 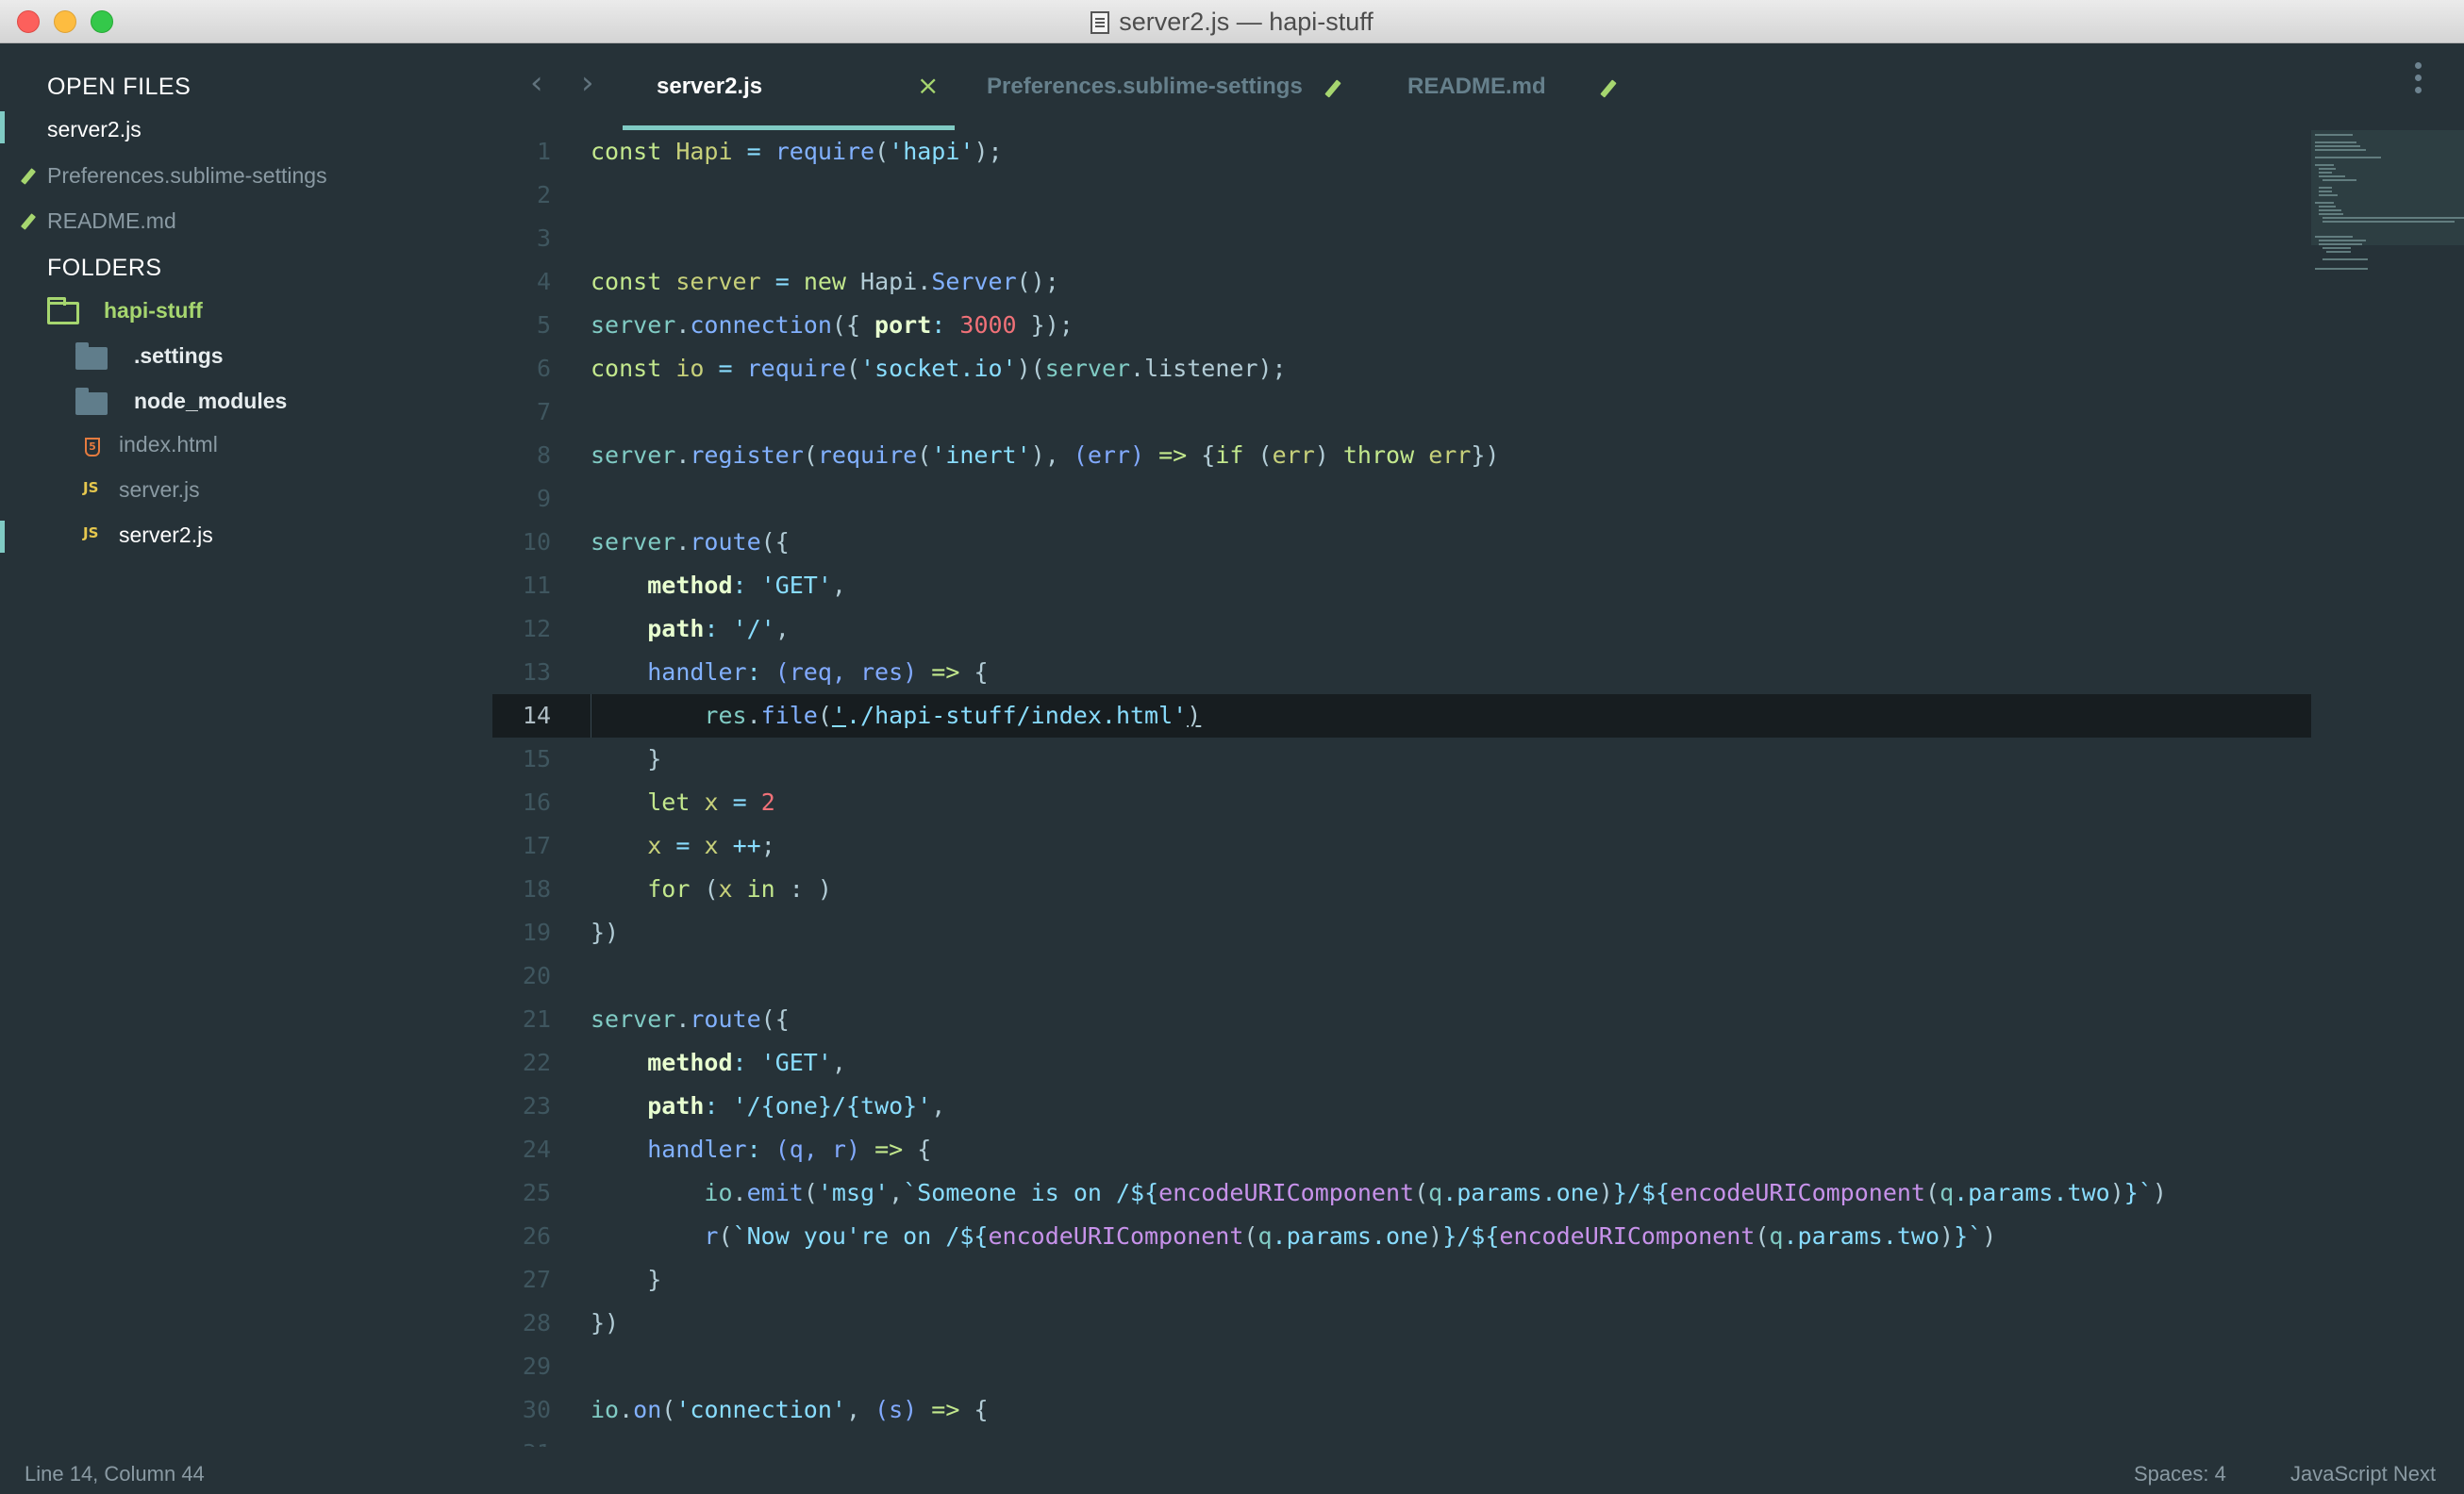 I want to click on code-line: 13 handler: (req, res) => {, so click(x=756, y=672).